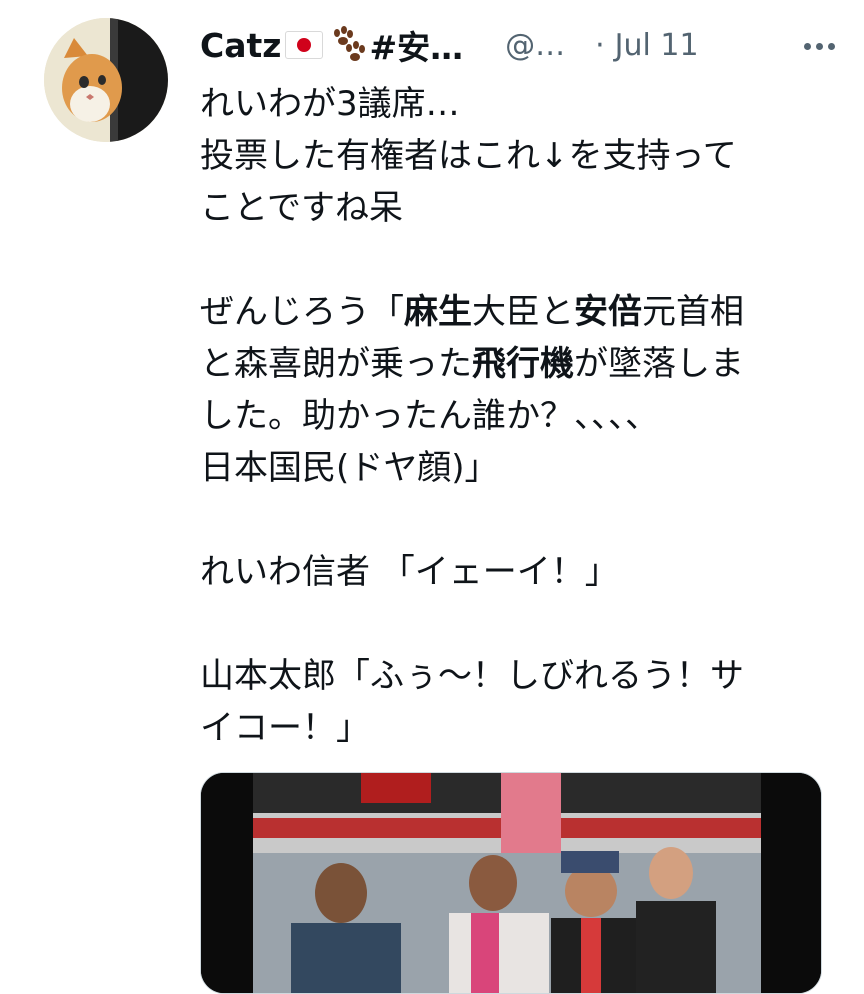 Image resolution: width=864 pixels, height=994 pixels. I want to click on tweet-text-line: ことですね呆, so click(510, 208).